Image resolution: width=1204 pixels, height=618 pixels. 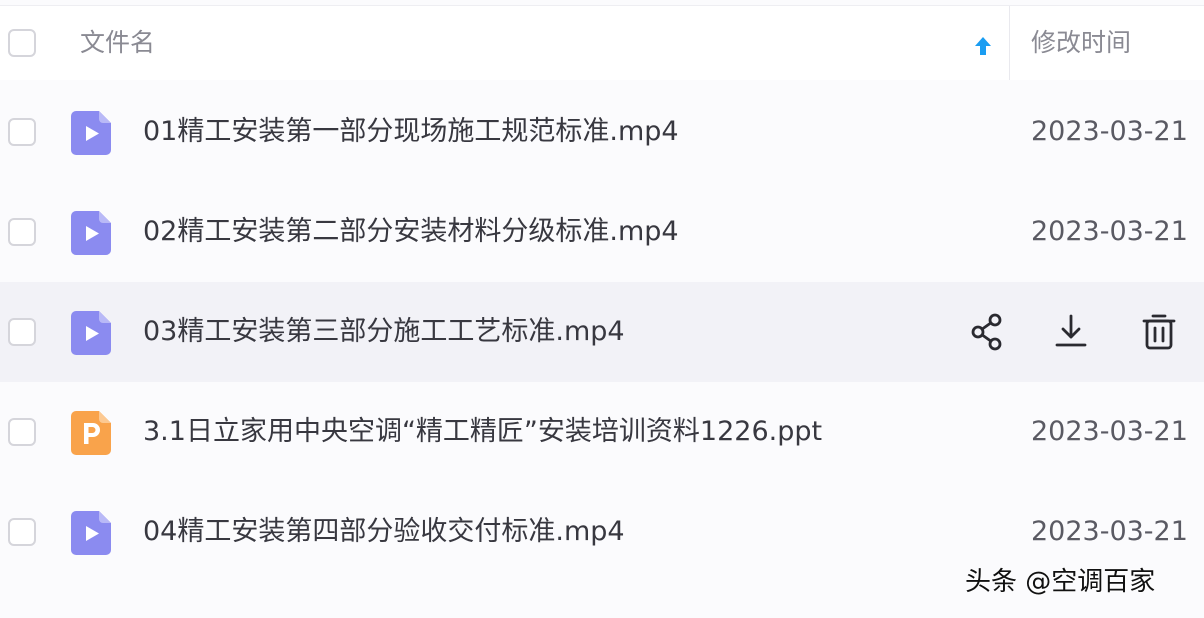 What do you see at coordinates (91, 433) in the screenshot?
I see `ppt-file-icon` at bounding box center [91, 433].